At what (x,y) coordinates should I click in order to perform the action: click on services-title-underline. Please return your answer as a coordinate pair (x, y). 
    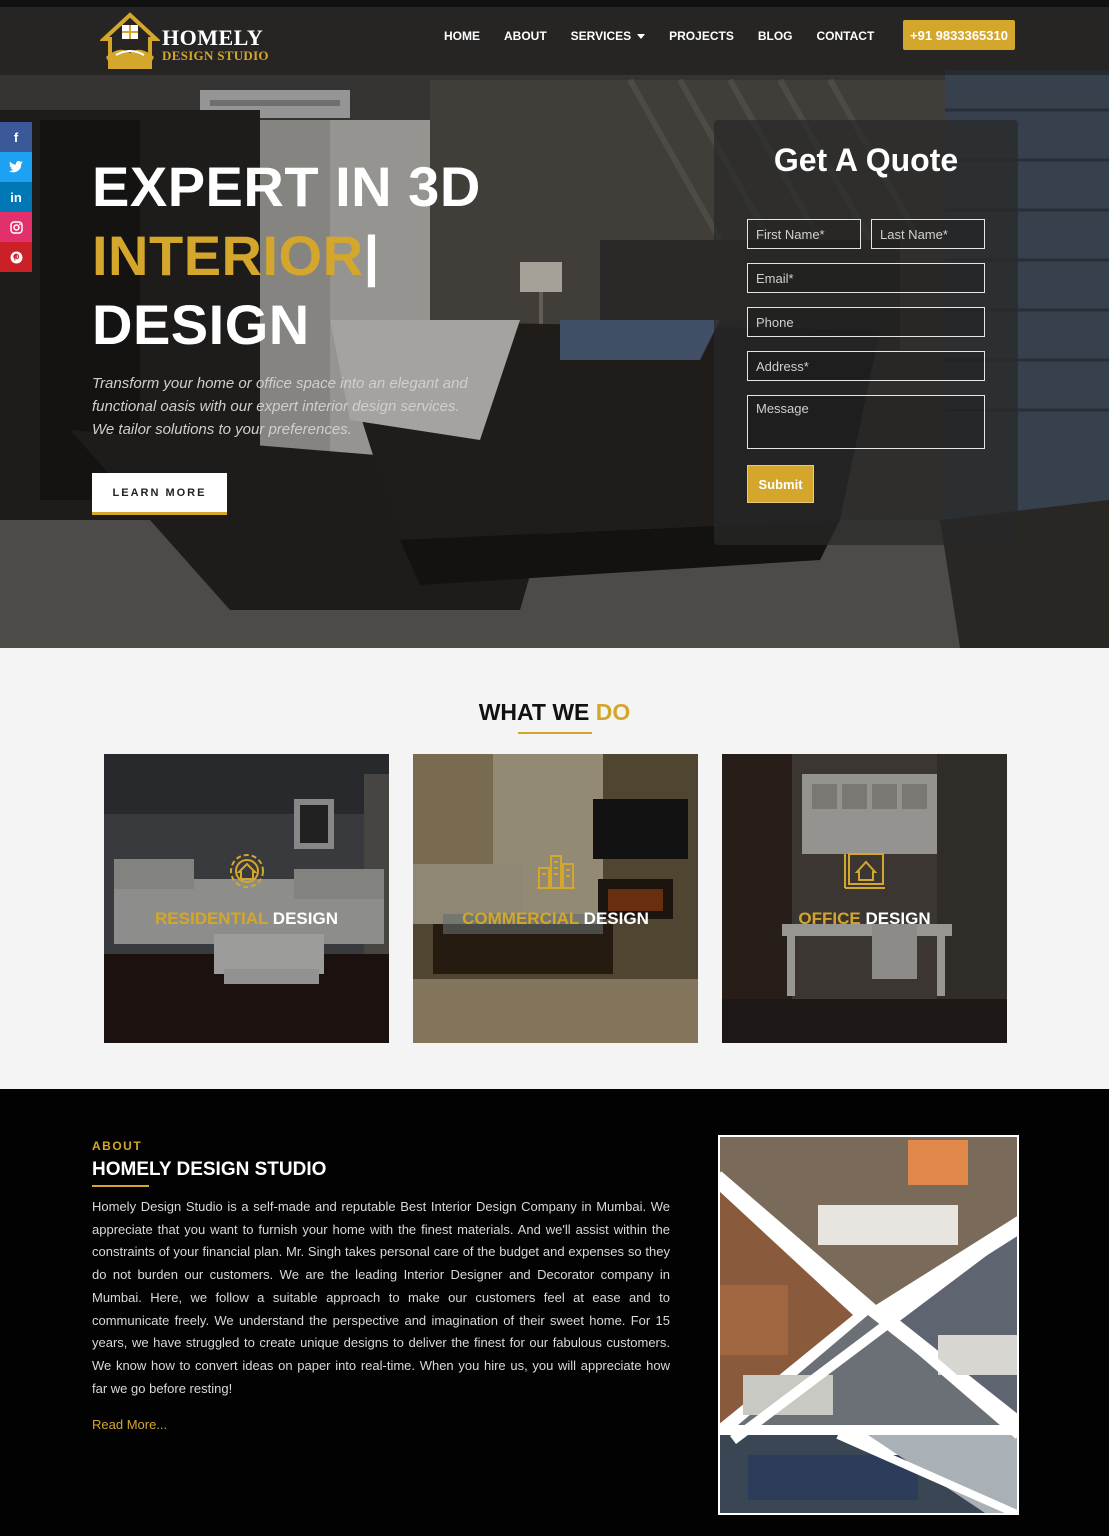
    Looking at the image, I should click on (555, 733).